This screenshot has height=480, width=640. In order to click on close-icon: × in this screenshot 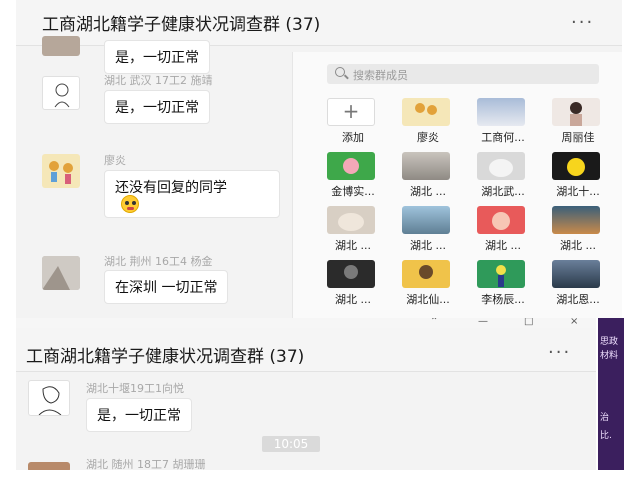, I will do `click(574, 322)`.